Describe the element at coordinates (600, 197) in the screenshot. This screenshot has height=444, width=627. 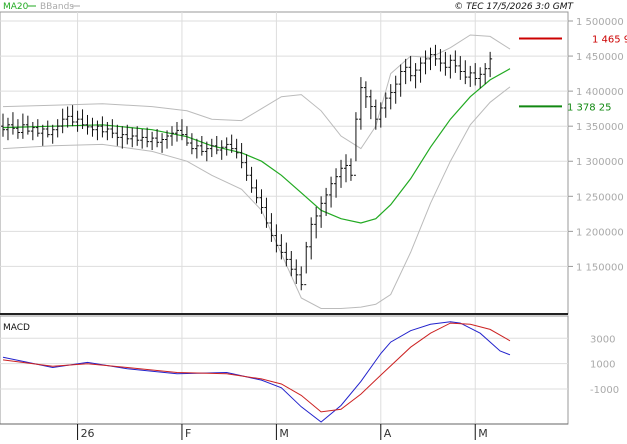
I see `price-tick-label: 1 250000` at that location.